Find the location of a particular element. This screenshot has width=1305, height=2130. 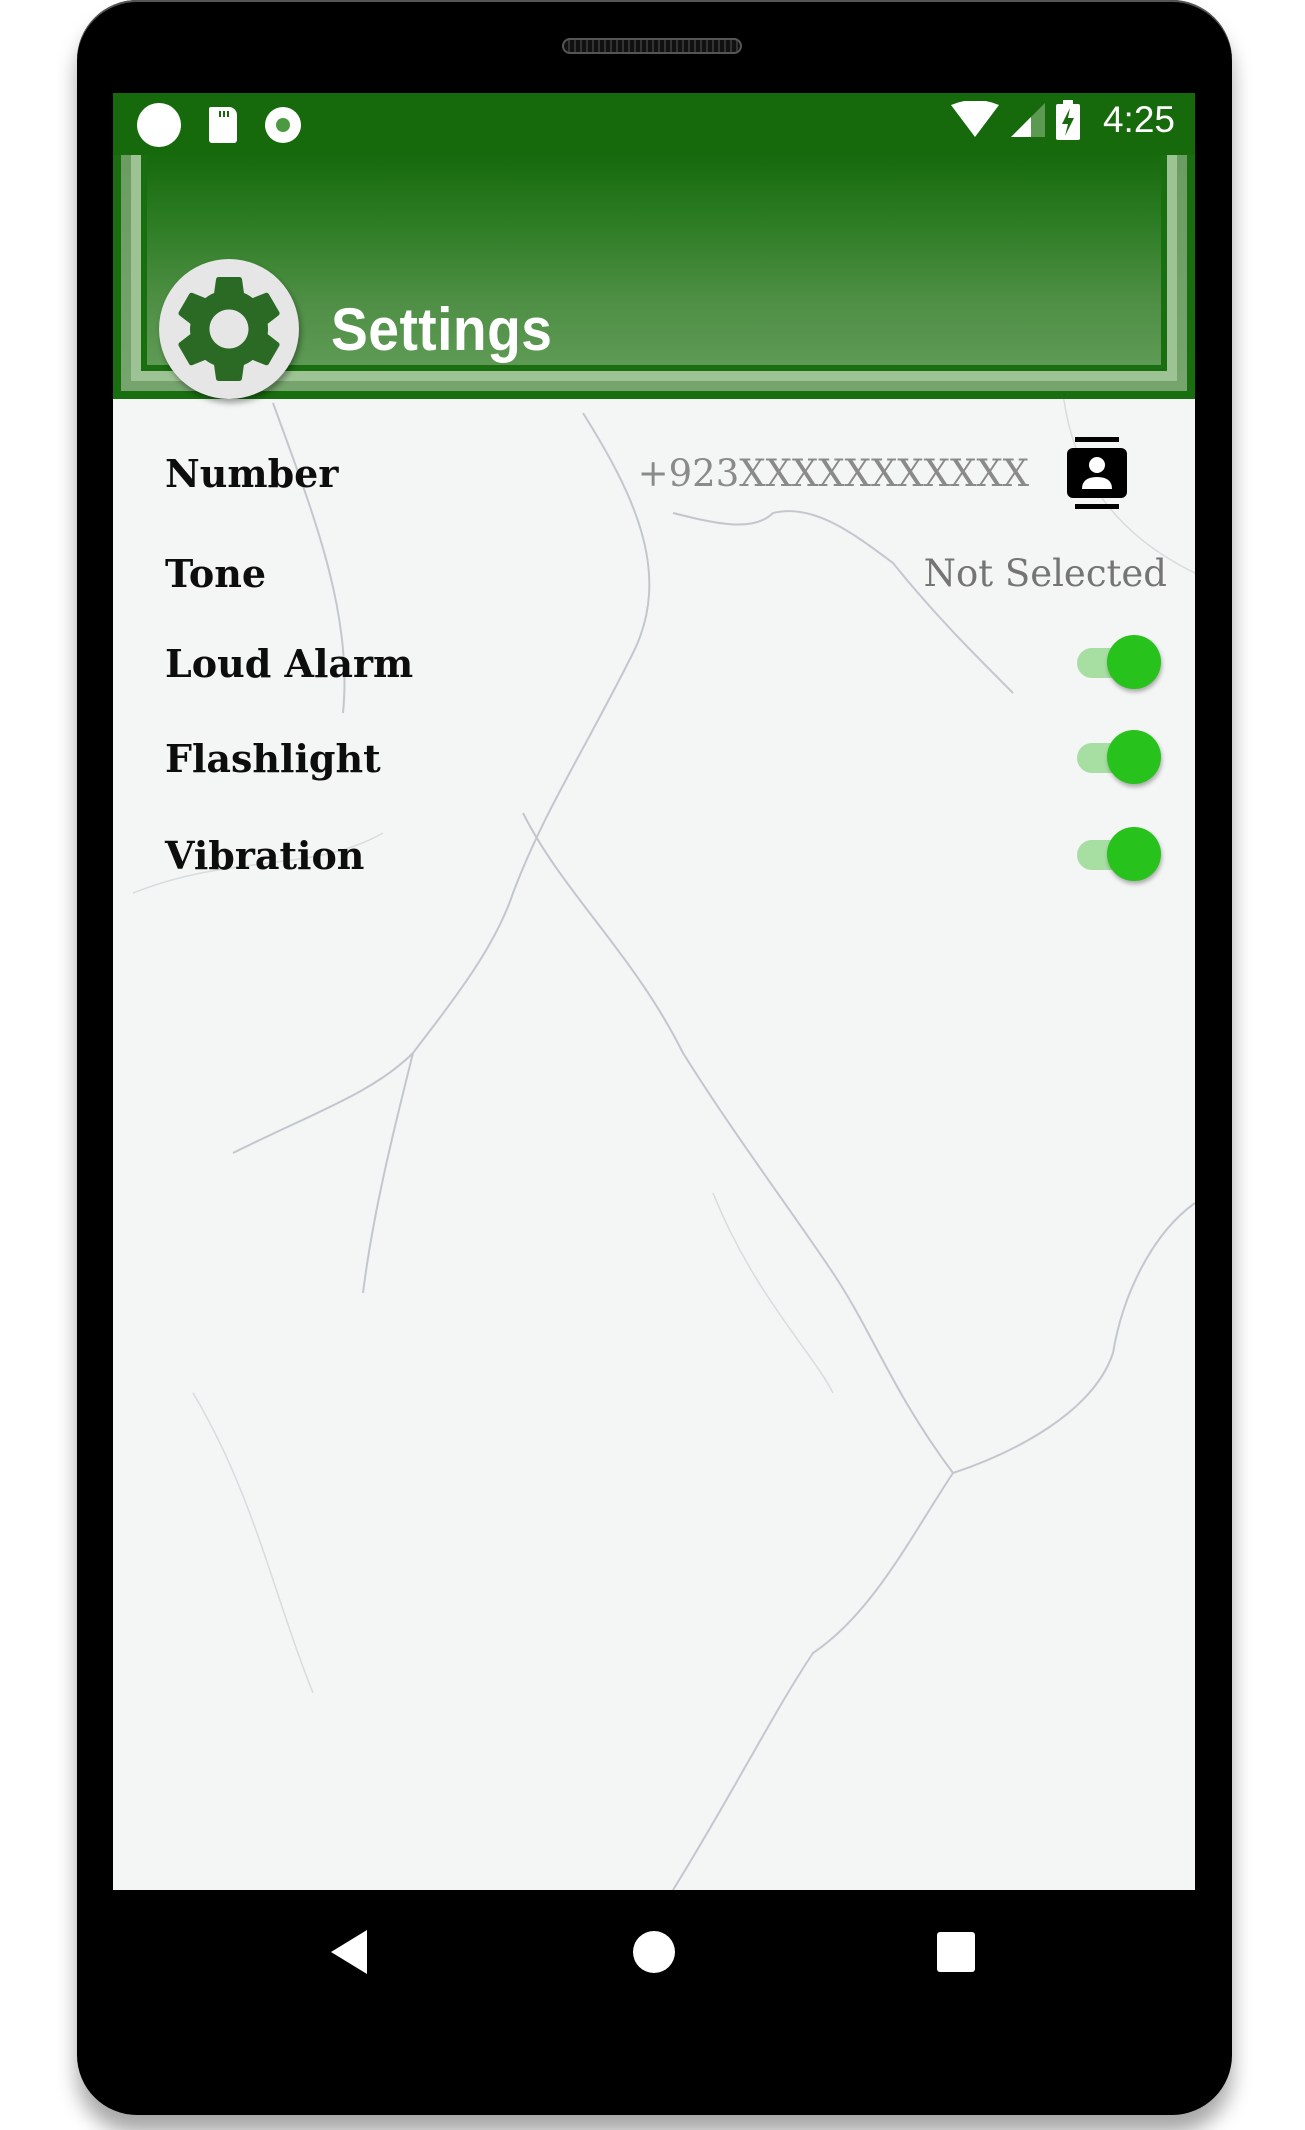

loud-alarm-switch is located at coordinates (1119, 663).